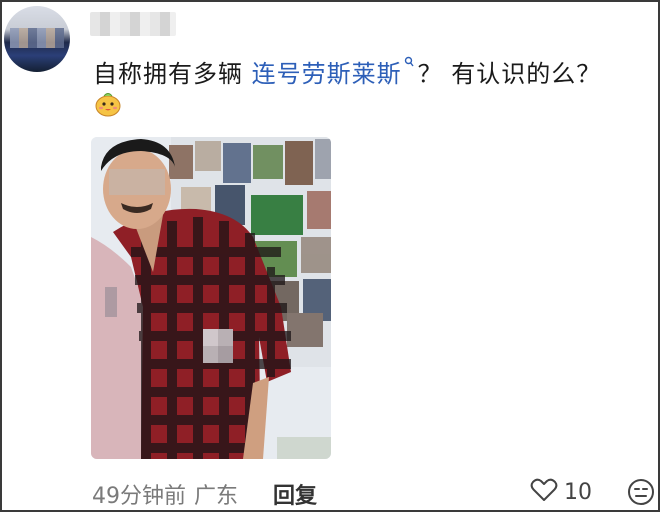  Describe the element at coordinates (216, 496) in the screenshot. I see `comment-location: 广东` at that location.